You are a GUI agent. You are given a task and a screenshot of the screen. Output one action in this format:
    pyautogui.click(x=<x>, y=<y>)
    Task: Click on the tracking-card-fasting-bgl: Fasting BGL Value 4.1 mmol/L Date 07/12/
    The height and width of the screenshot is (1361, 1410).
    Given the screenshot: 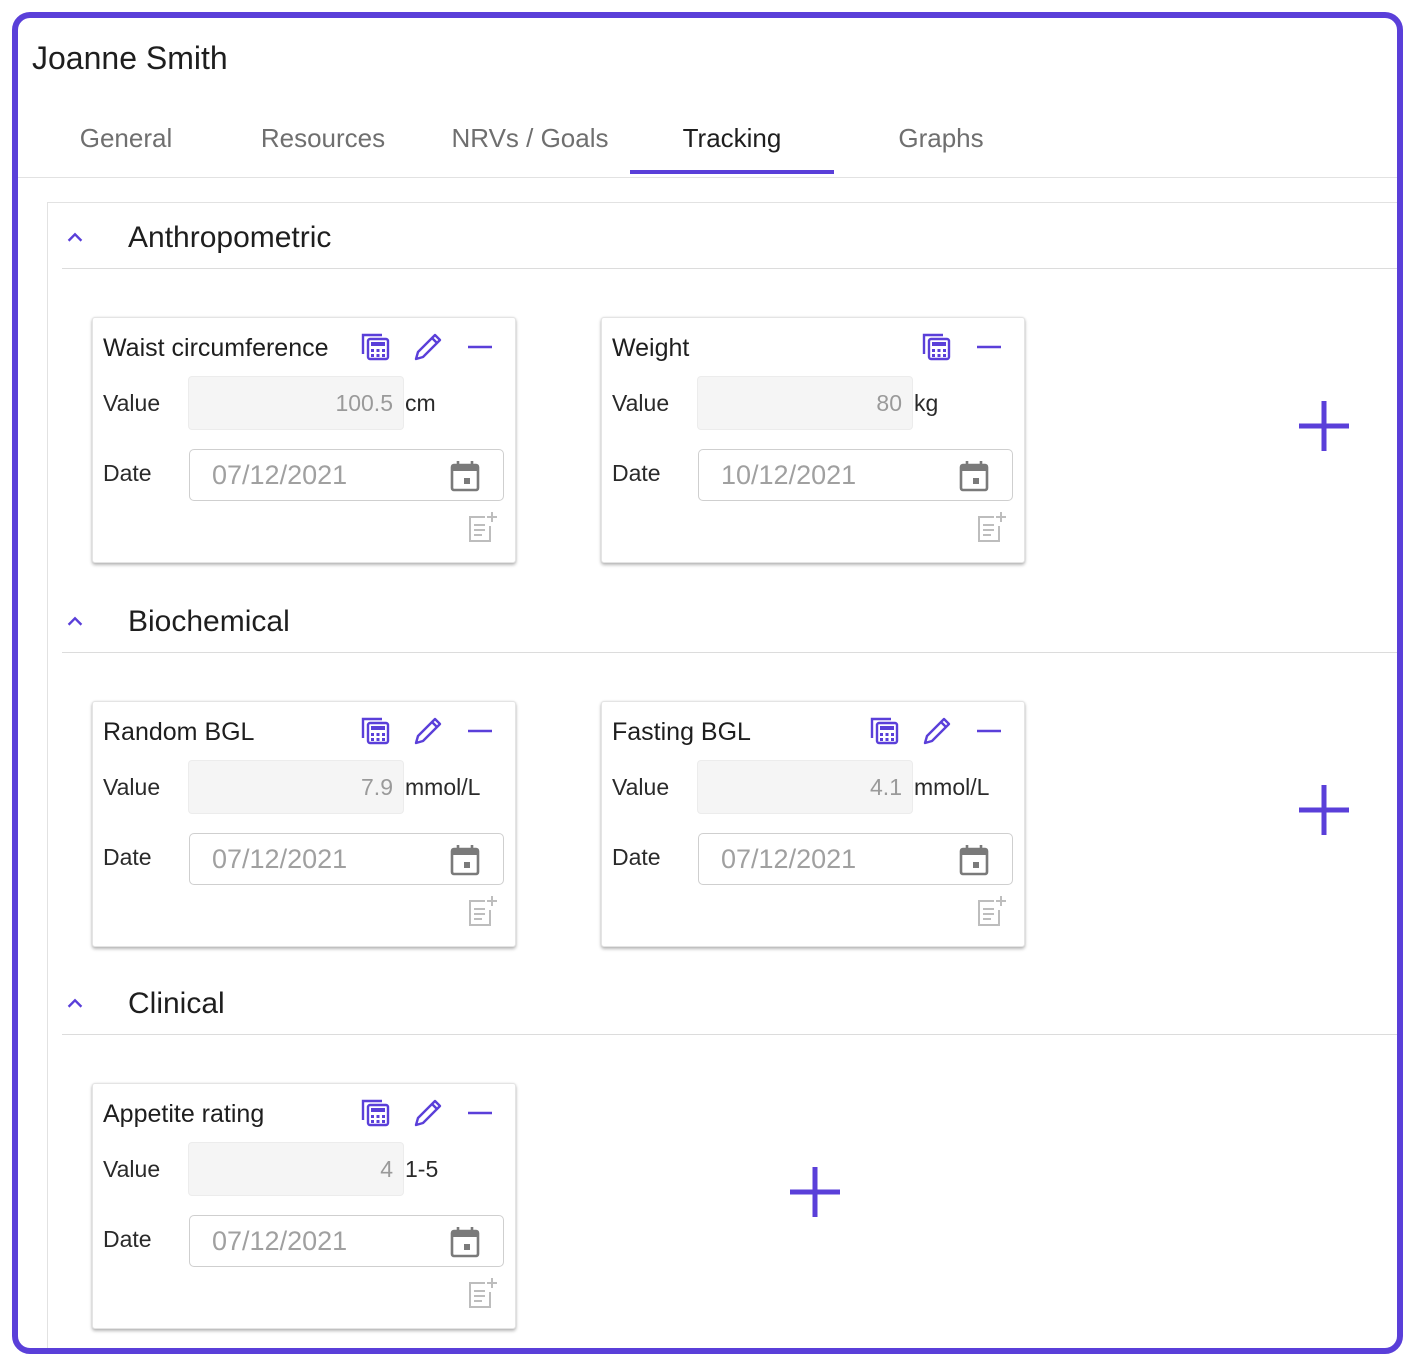 What is the action you would take?
    pyautogui.click(x=813, y=824)
    